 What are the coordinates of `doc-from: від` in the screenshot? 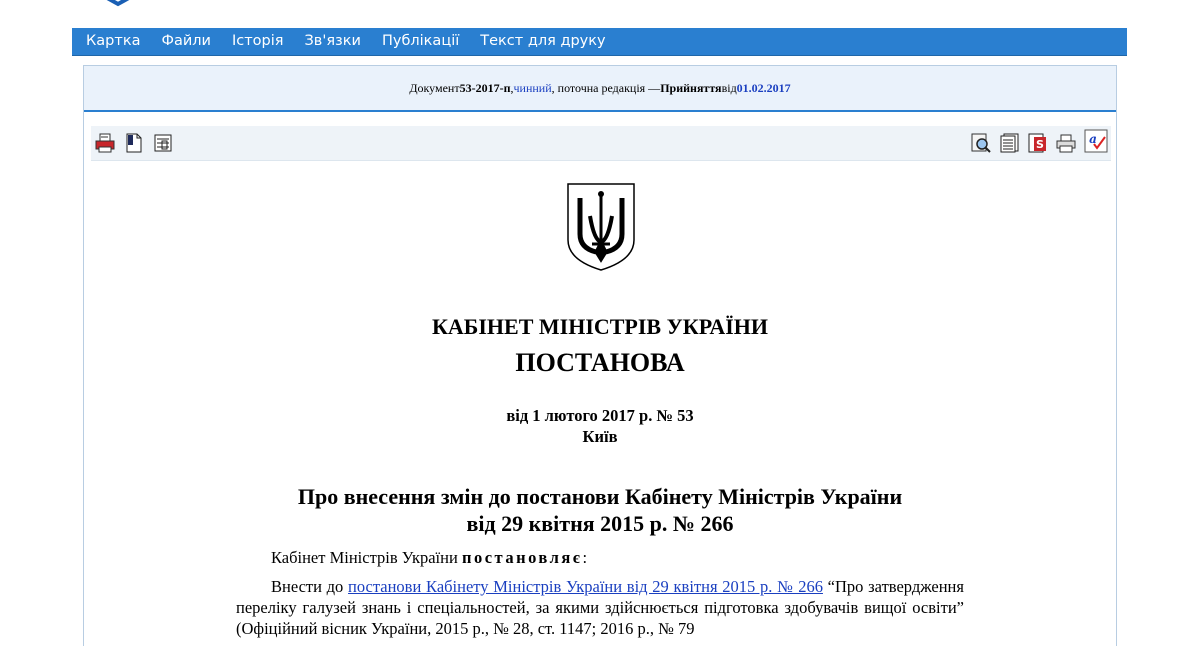 It's located at (729, 87).